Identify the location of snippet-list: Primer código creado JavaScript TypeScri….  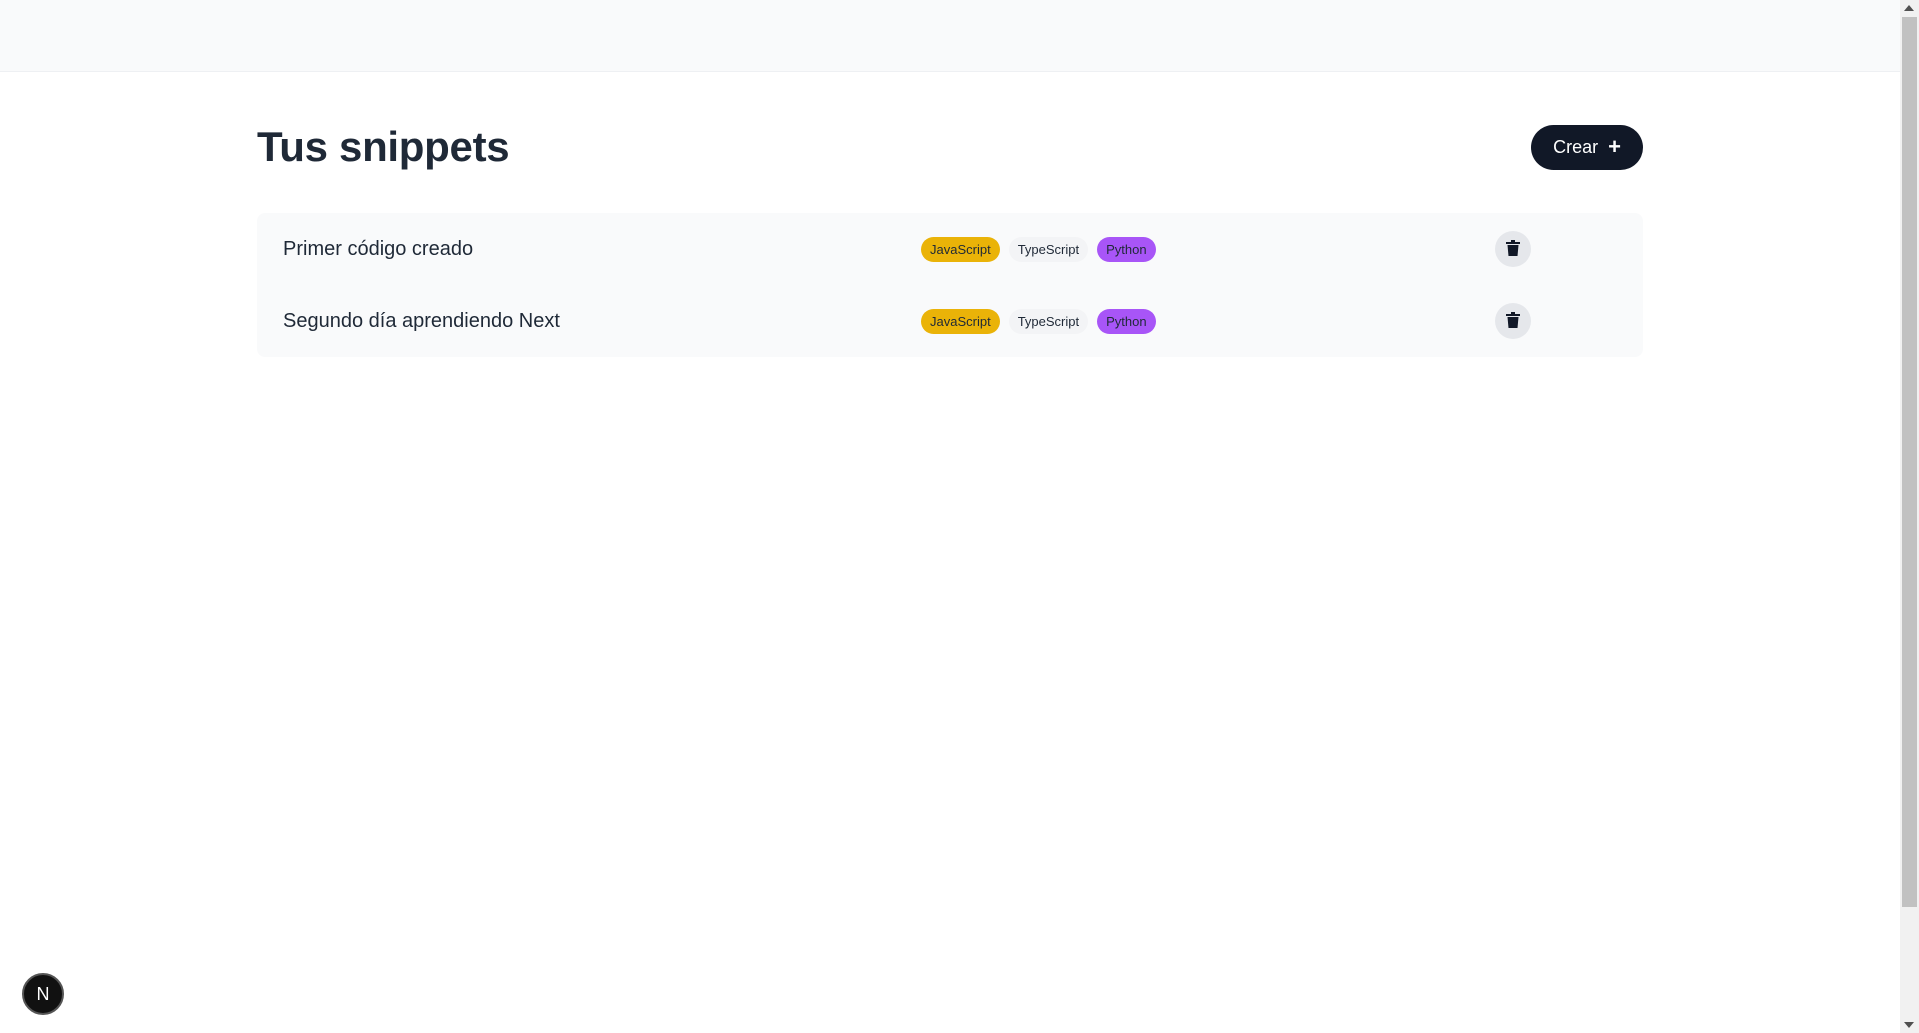
(950, 285).